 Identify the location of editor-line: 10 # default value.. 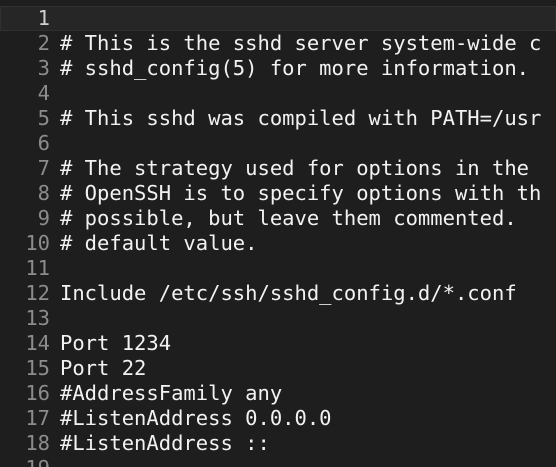
(278, 243).